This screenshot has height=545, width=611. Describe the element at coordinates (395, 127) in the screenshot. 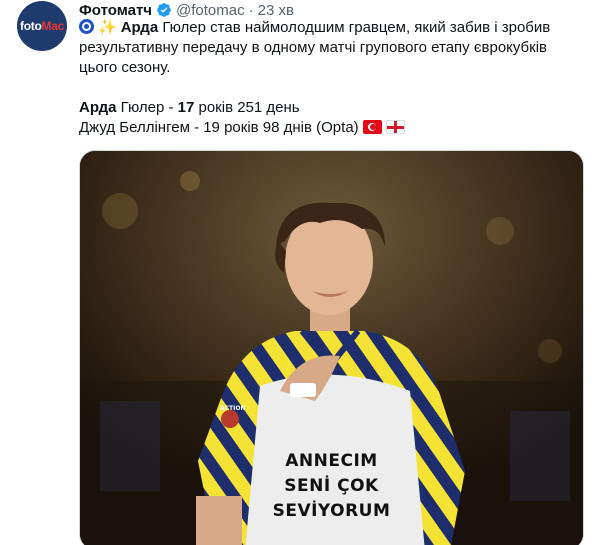

I see `england-flag-icon` at that location.